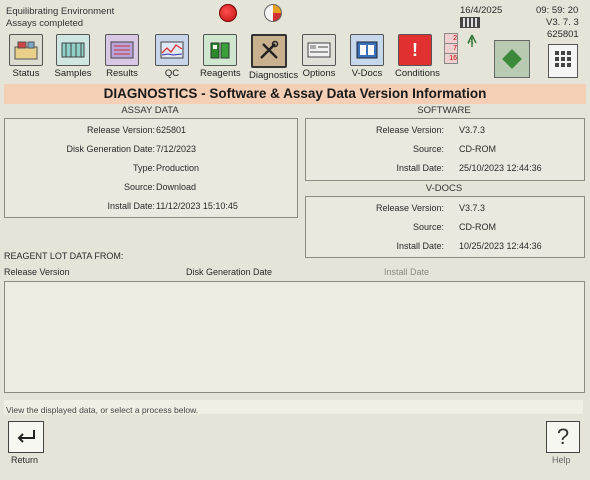 The height and width of the screenshot is (480, 590). I want to click on antenna-label: A, so click(471, 41).